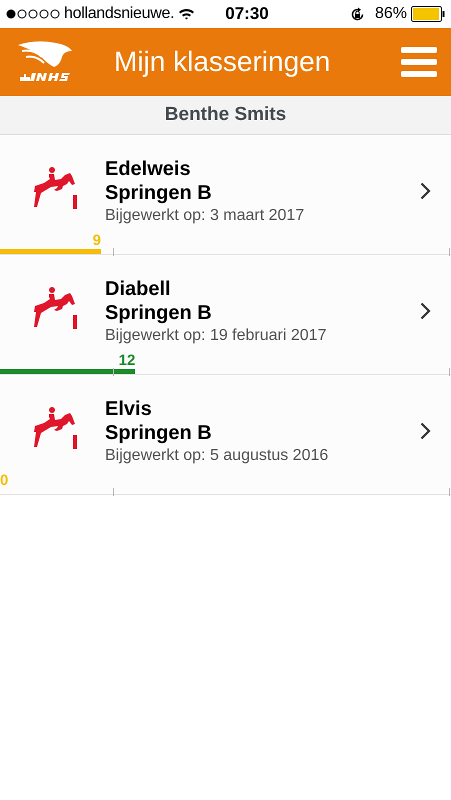 This screenshot has height=800, width=451. Describe the element at coordinates (205, 215) in the screenshot. I see `update-date: Bijgewerkt op: 3 maart 2017` at that location.